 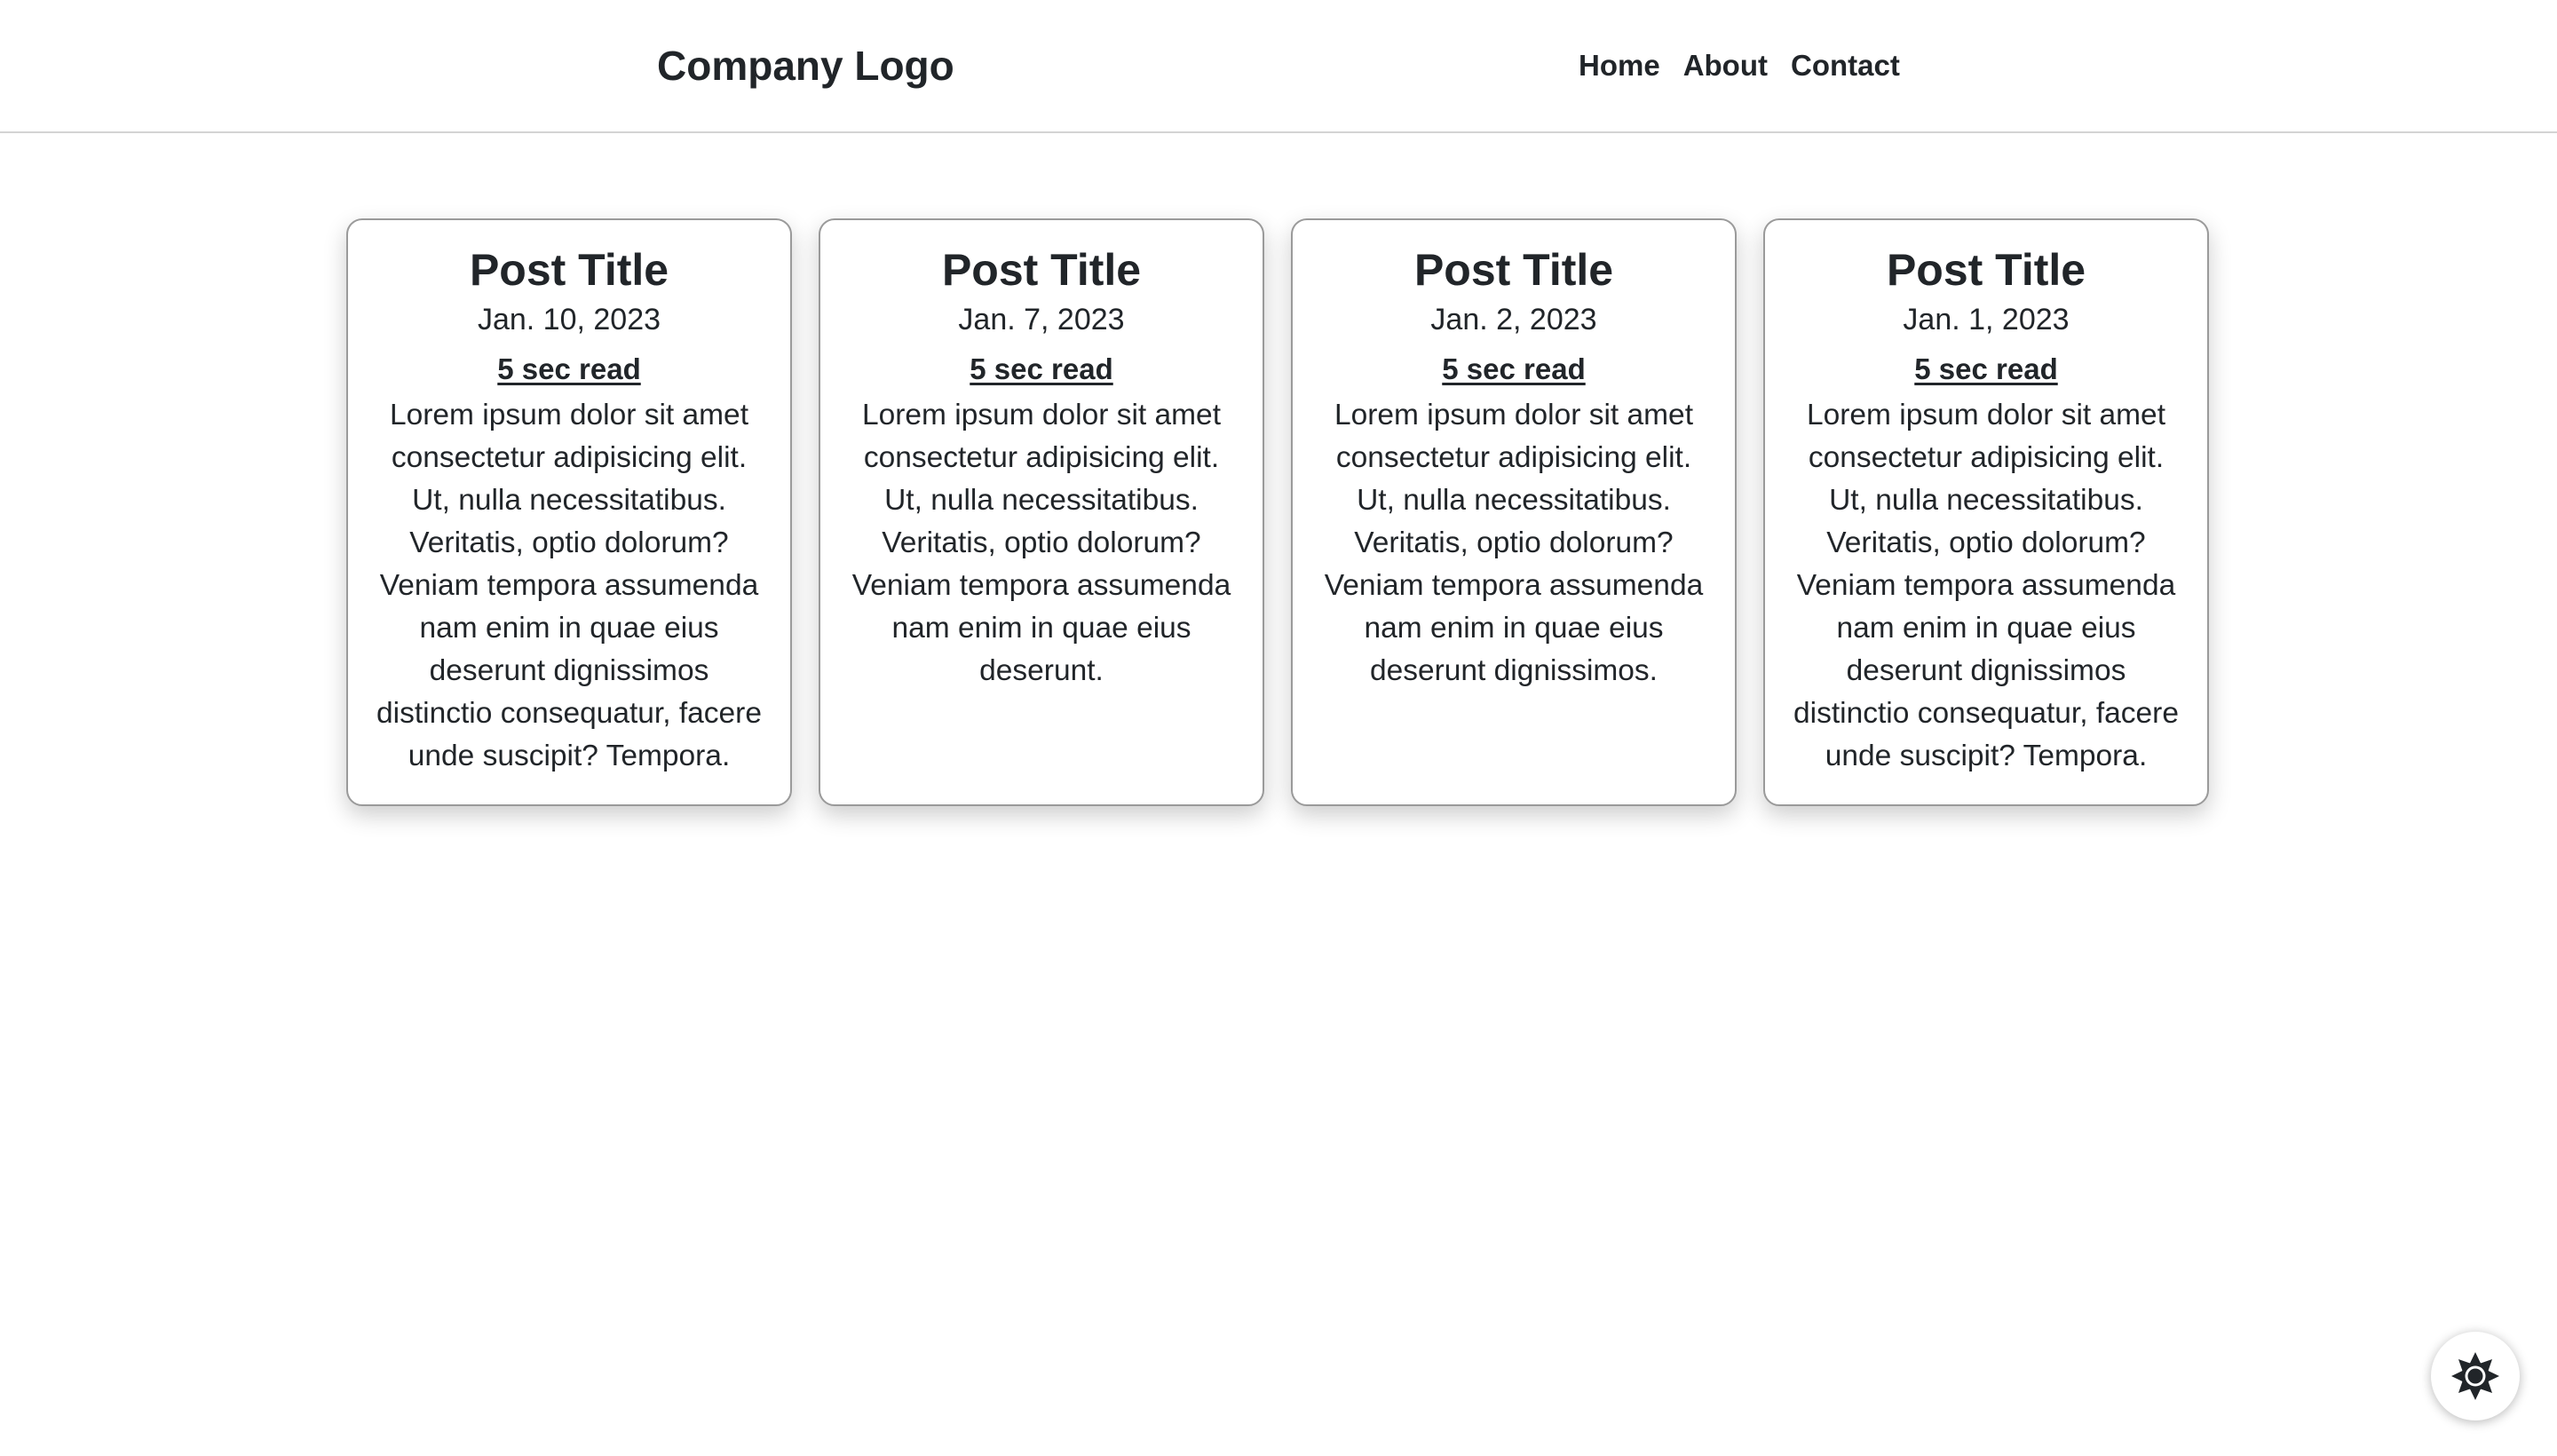 I want to click on sun-icon, so click(x=2475, y=1376).